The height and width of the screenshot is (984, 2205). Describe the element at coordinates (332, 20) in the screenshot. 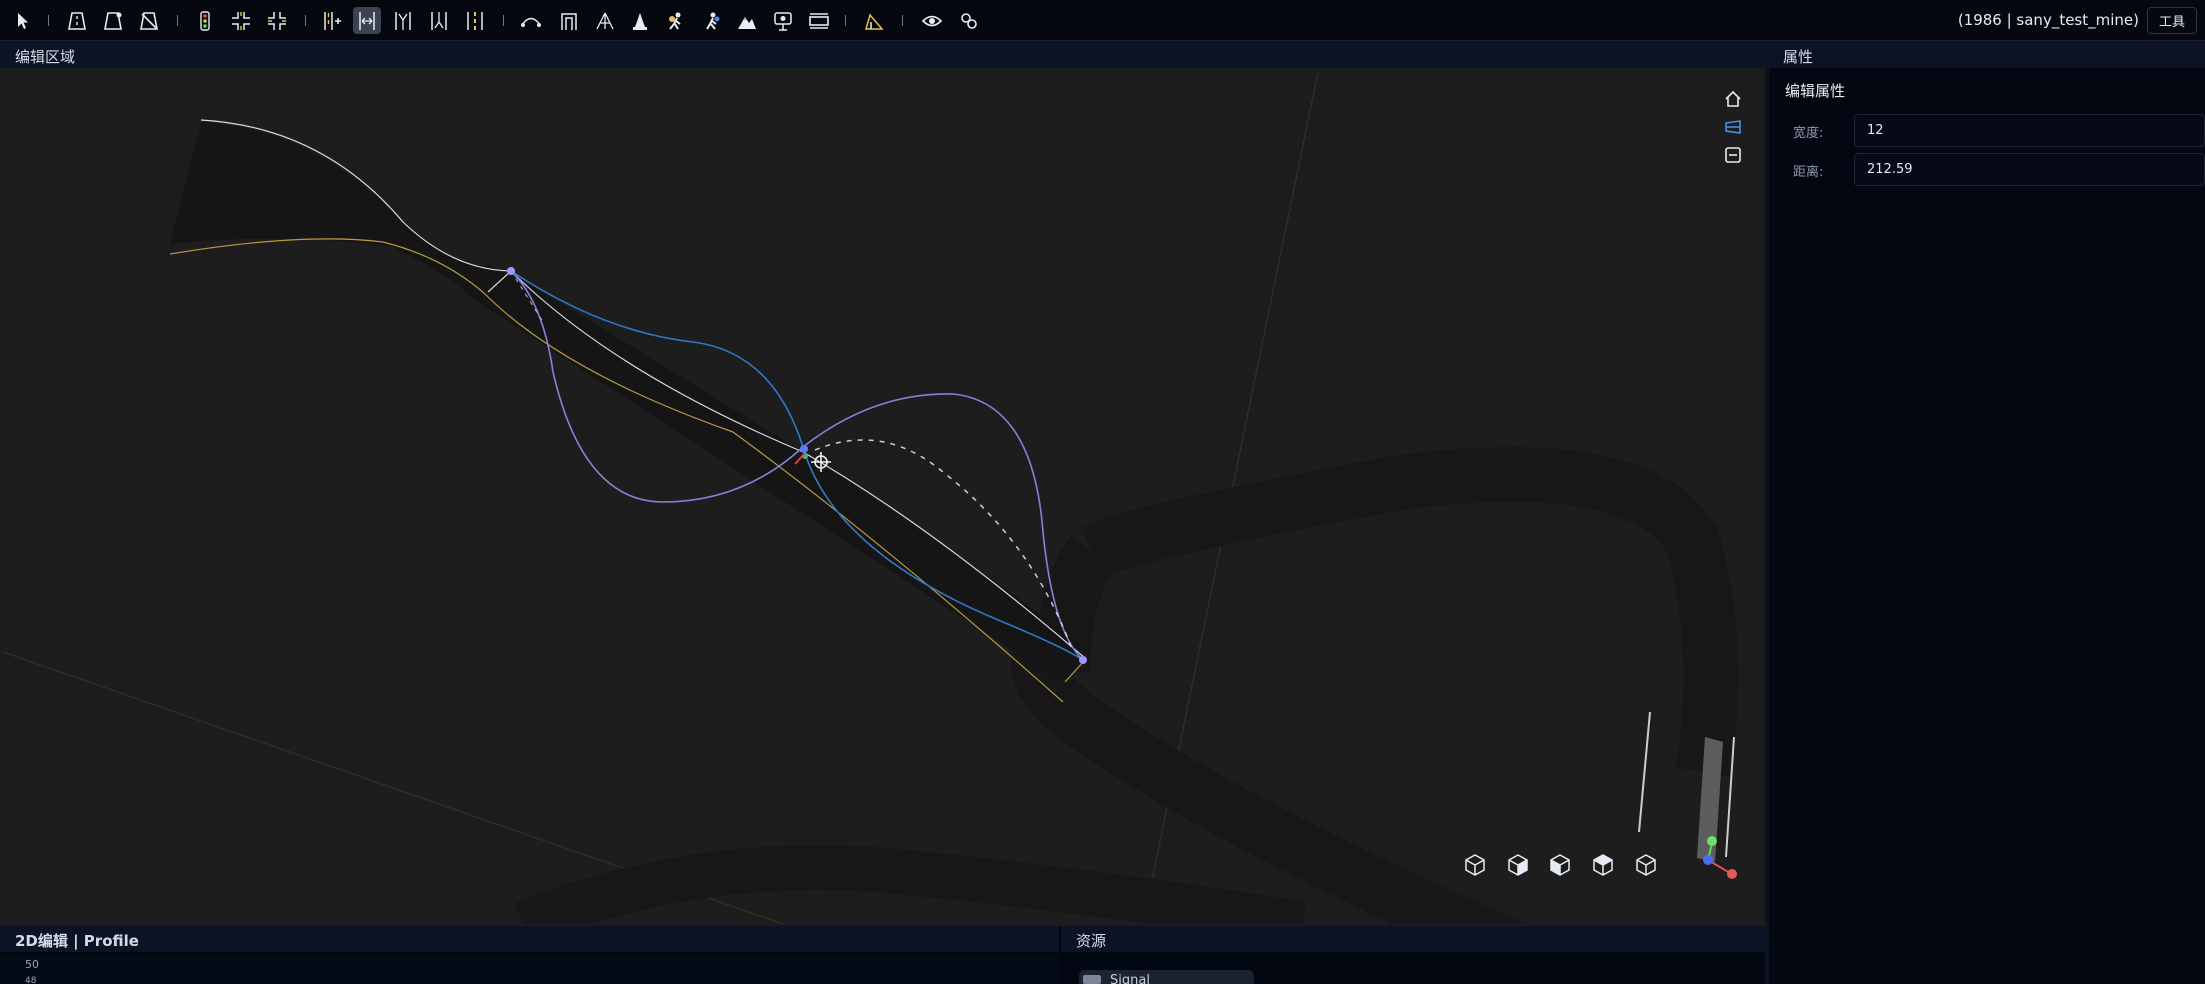

I see `lane-add-icon` at that location.